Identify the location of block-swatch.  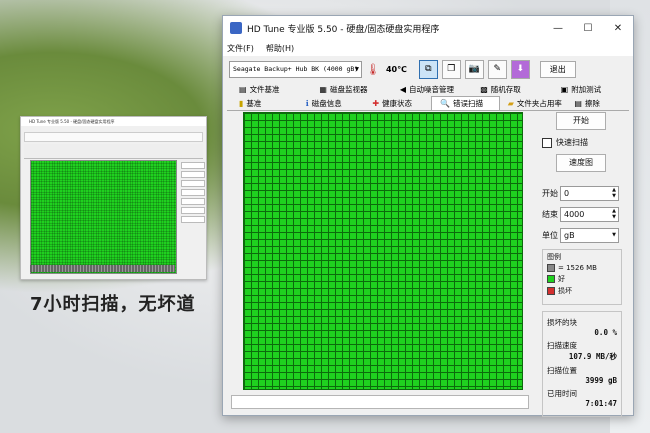
(551, 268).